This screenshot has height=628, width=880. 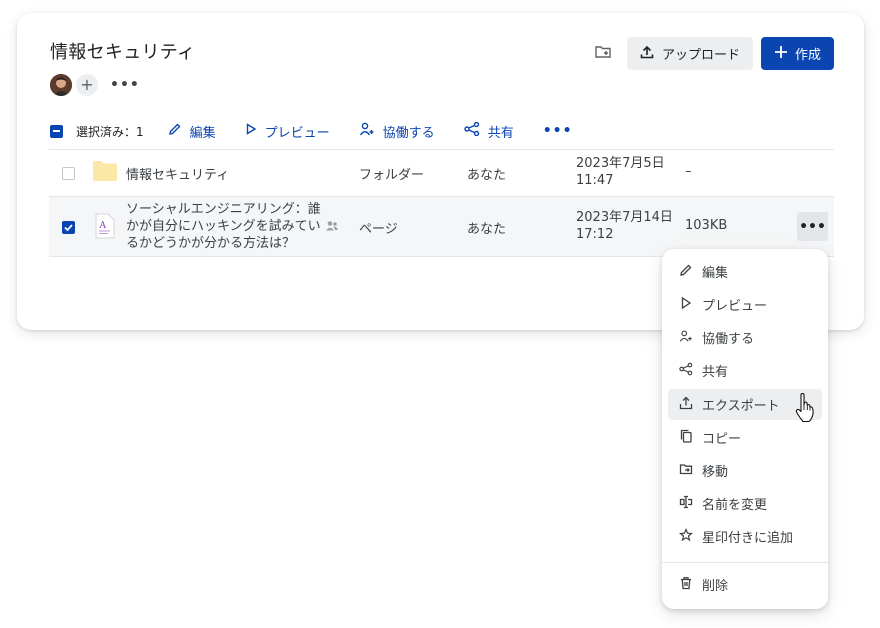 What do you see at coordinates (690, 405) in the screenshot?
I see `export-icon` at bounding box center [690, 405].